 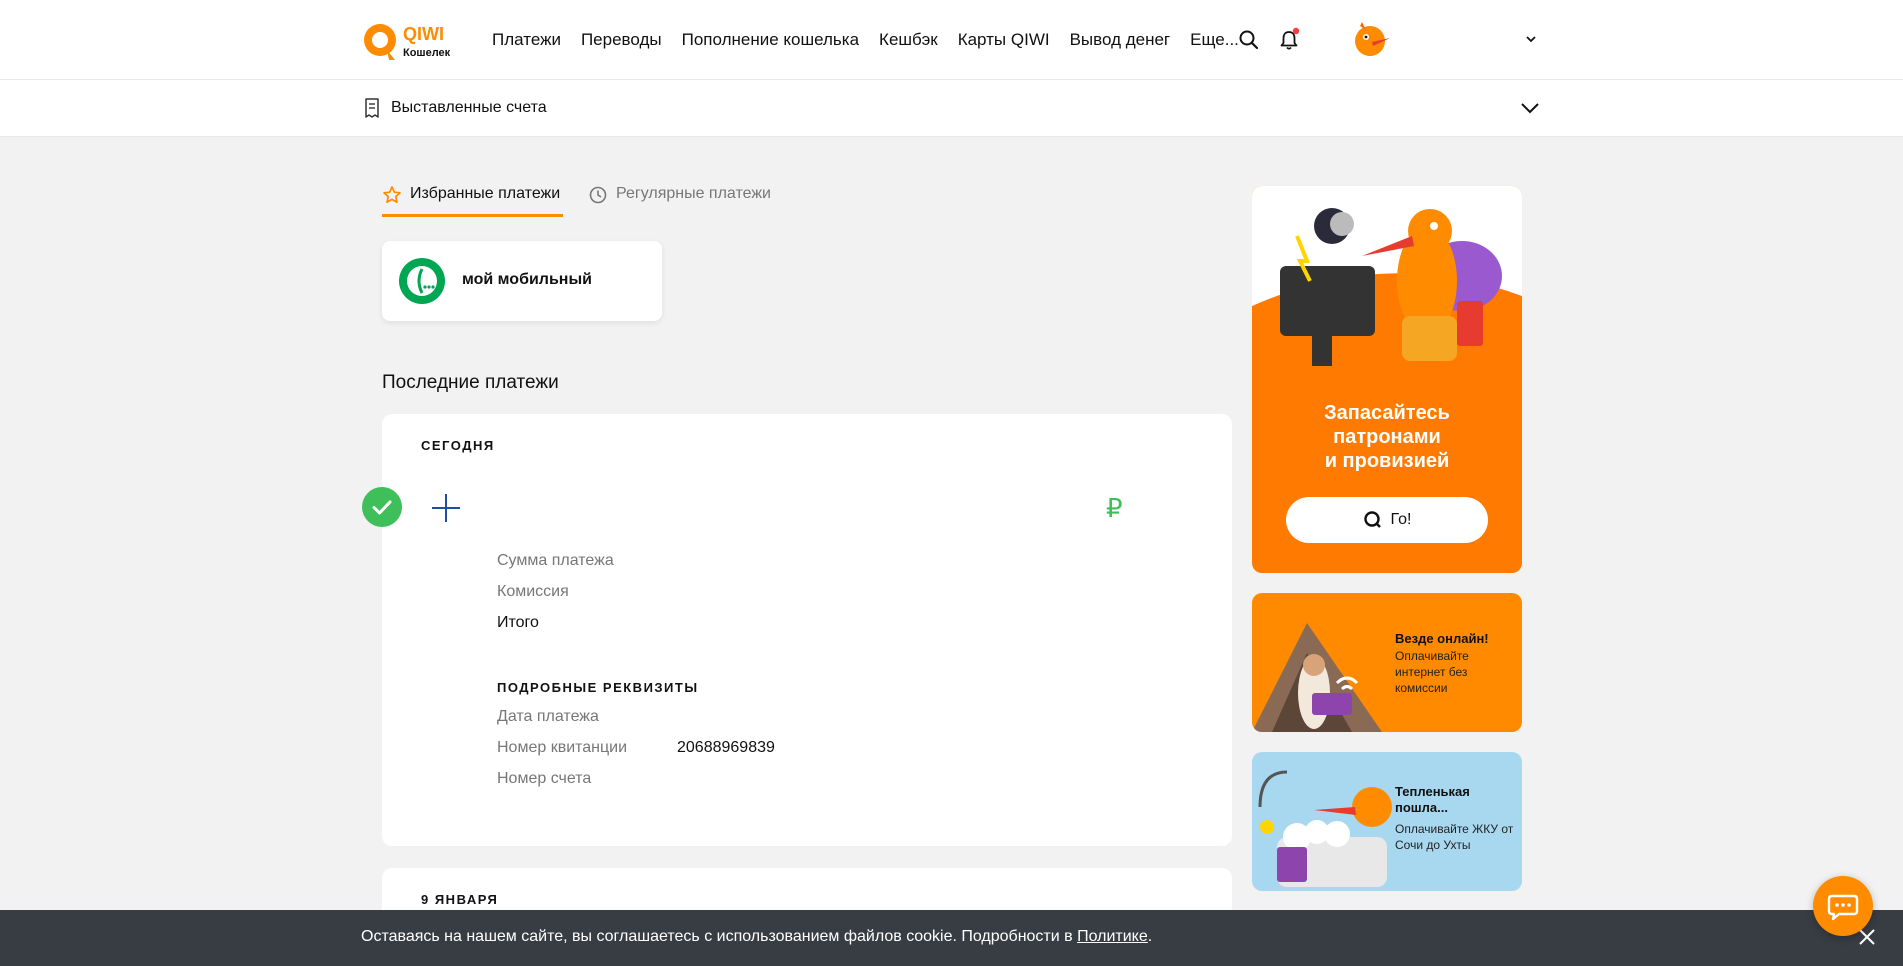 What do you see at coordinates (527, 279) in the screenshot?
I see `favorite-label: мой мобильный` at bounding box center [527, 279].